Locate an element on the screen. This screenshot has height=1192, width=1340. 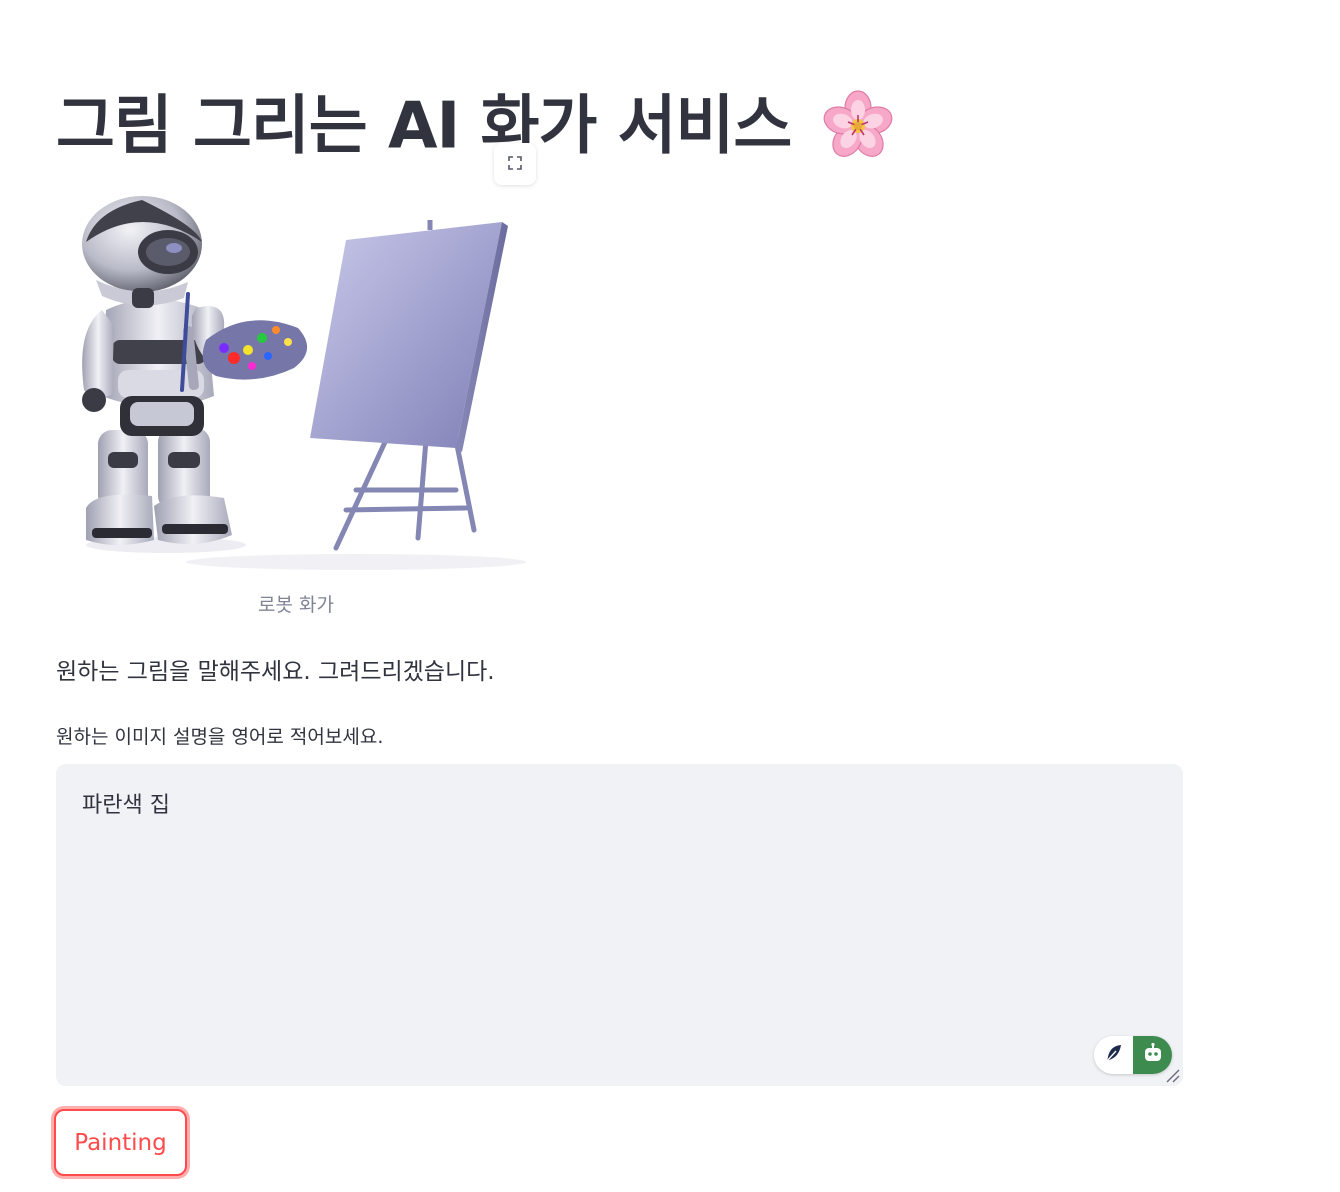
cherry-blossom-icon is located at coordinates (858, 126).